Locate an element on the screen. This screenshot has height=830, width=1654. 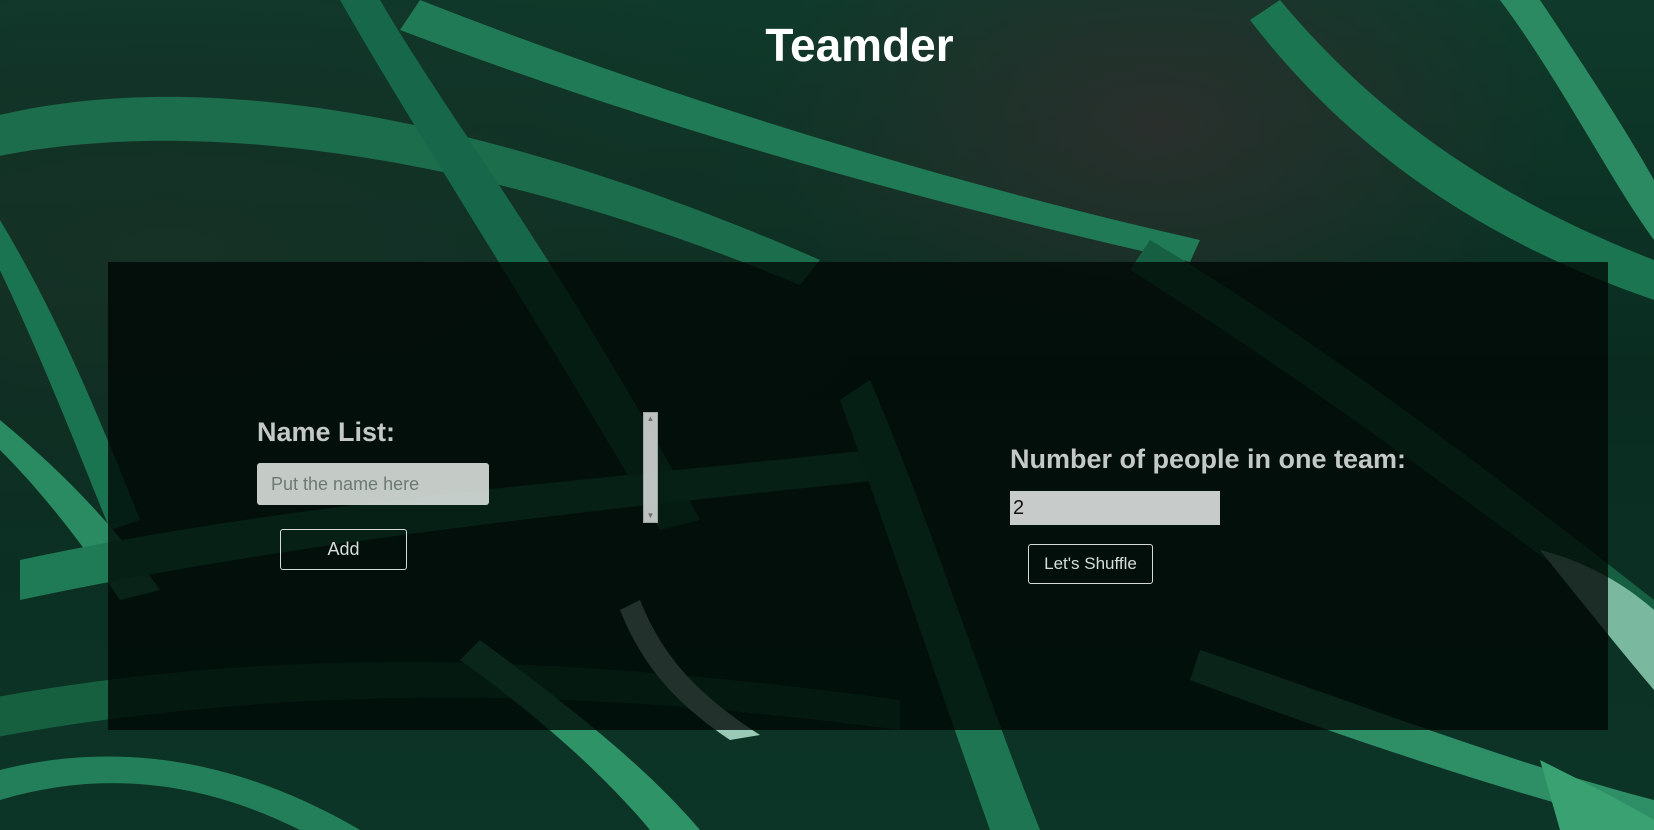
team-size-input is located at coordinates (1115, 508).